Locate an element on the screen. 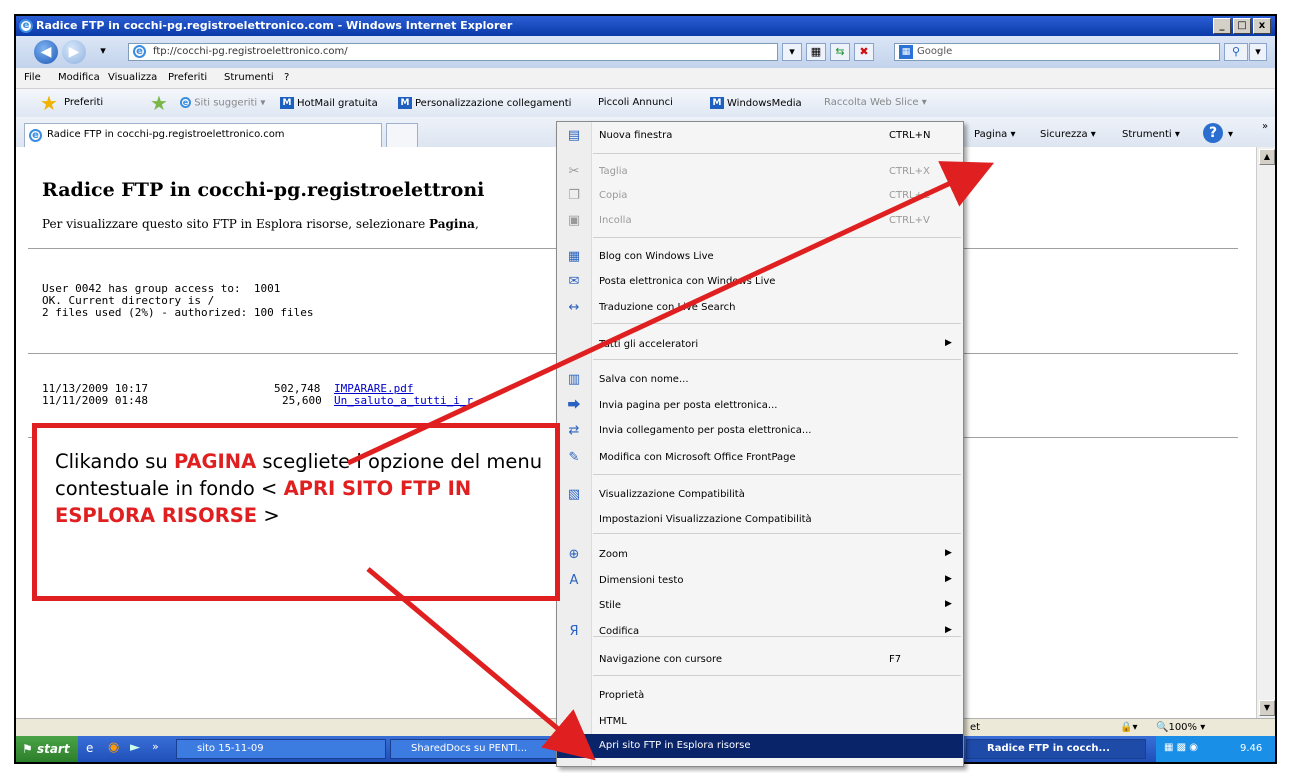  arrow-to-apri-ftp is located at coordinates (481, 664).